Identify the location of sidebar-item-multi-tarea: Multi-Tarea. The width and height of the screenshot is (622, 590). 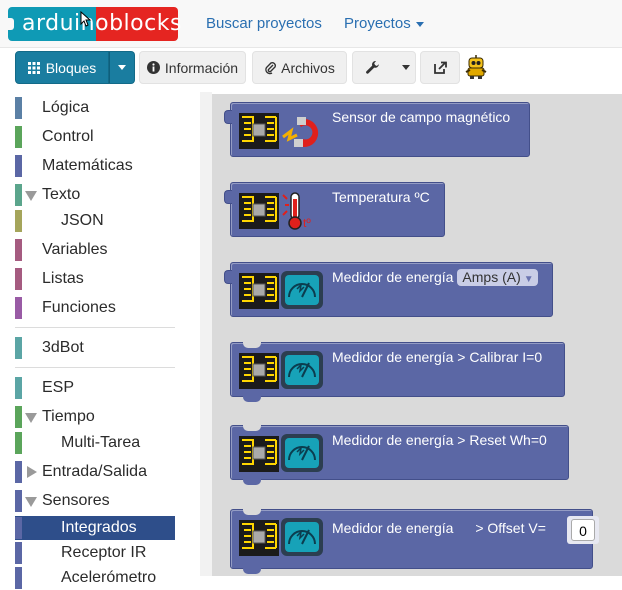
(95, 443).